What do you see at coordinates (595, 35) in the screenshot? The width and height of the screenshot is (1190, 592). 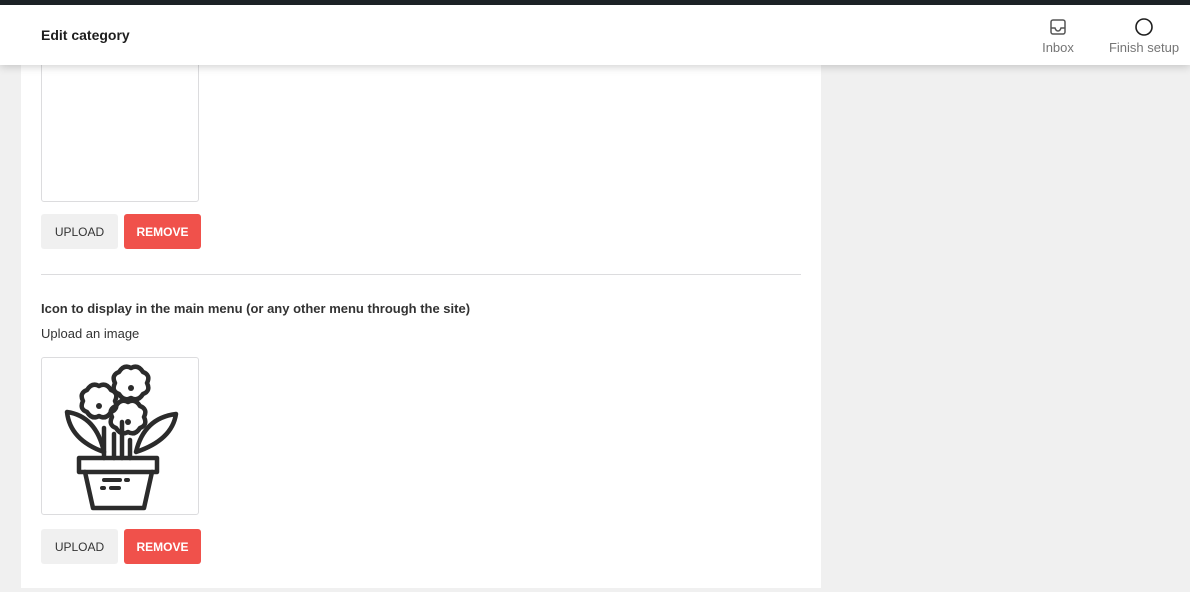 I see `page-header: Edit category Inbox Finish setup` at bounding box center [595, 35].